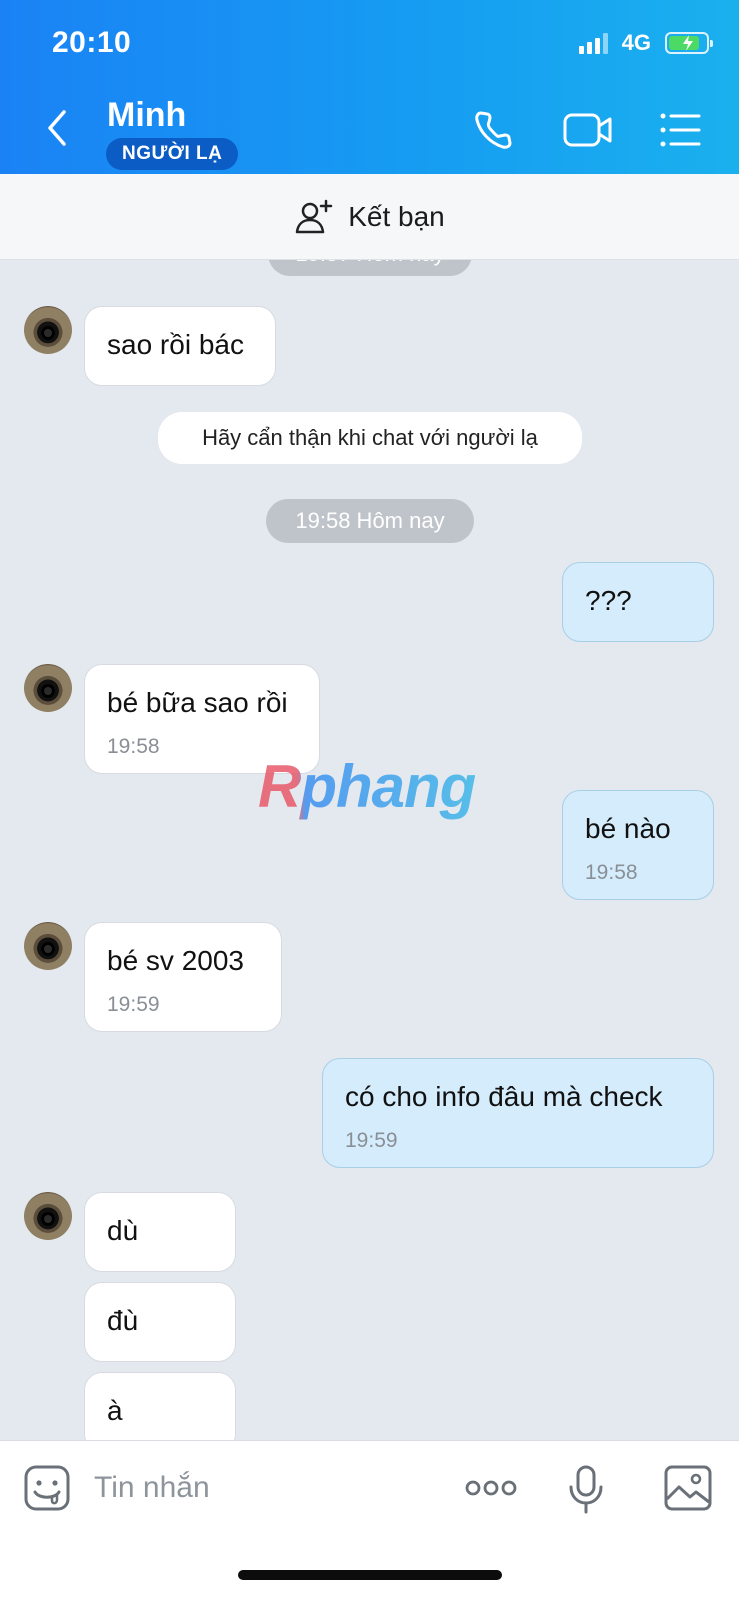  Describe the element at coordinates (680, 132) in the screenshot. I see `menu-list-icon` at that location.